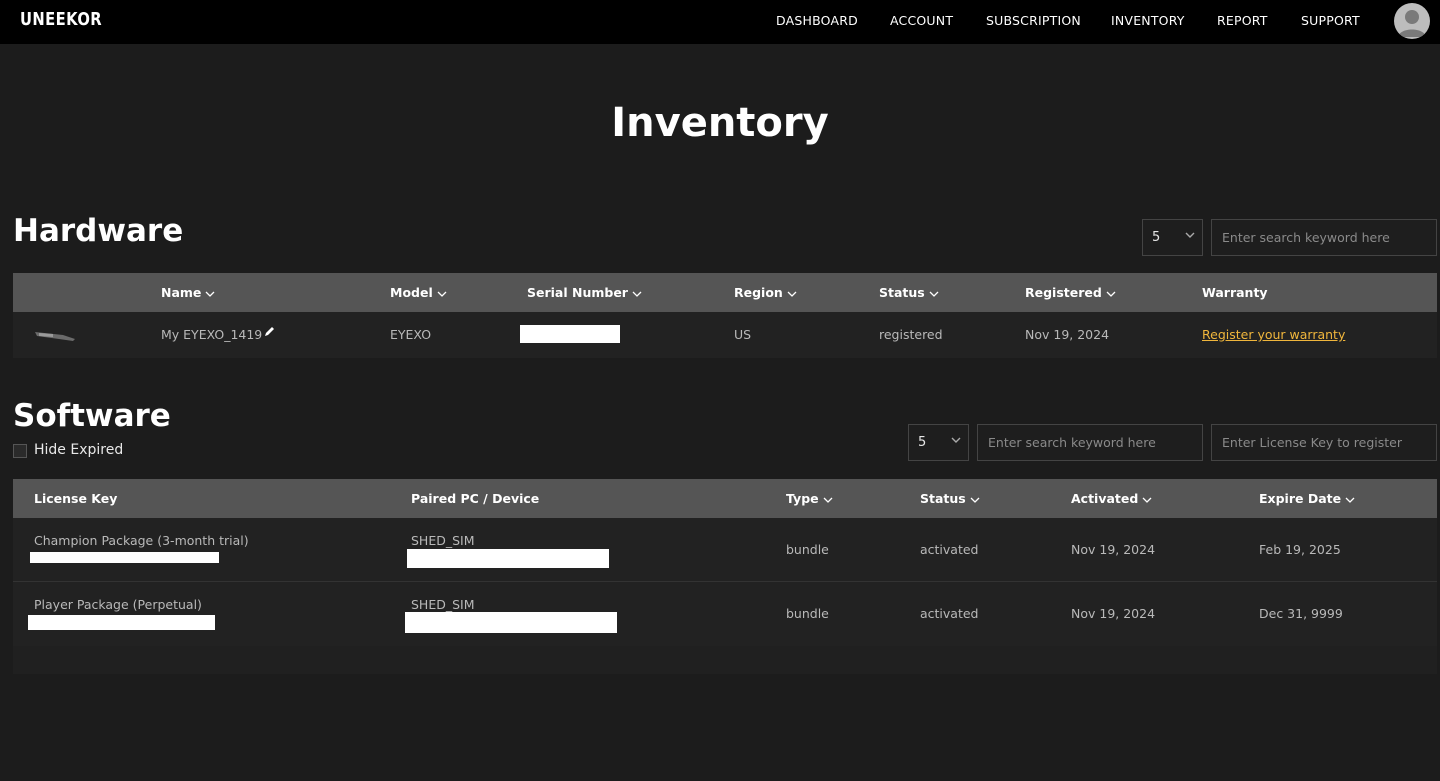 The height and width of the screenshot is (781, 1440). I want to click on col-status: Status, so click(909, 293).